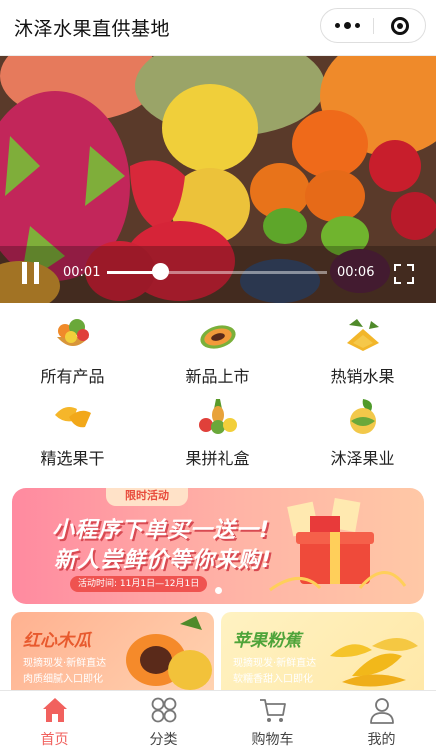 The height and width of the screenshot is (748, 436). I want to click on tab-label: 购物车, so click(272, 740).